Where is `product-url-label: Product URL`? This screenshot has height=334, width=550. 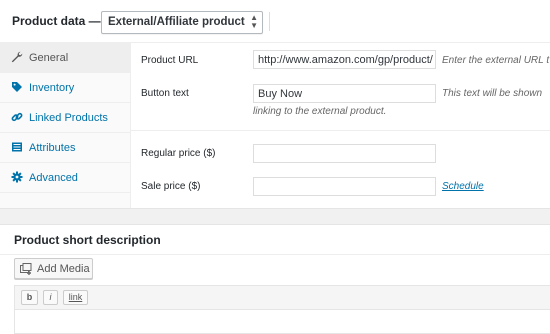 product-url-label: Product URL is located at coordinates (170, 60).